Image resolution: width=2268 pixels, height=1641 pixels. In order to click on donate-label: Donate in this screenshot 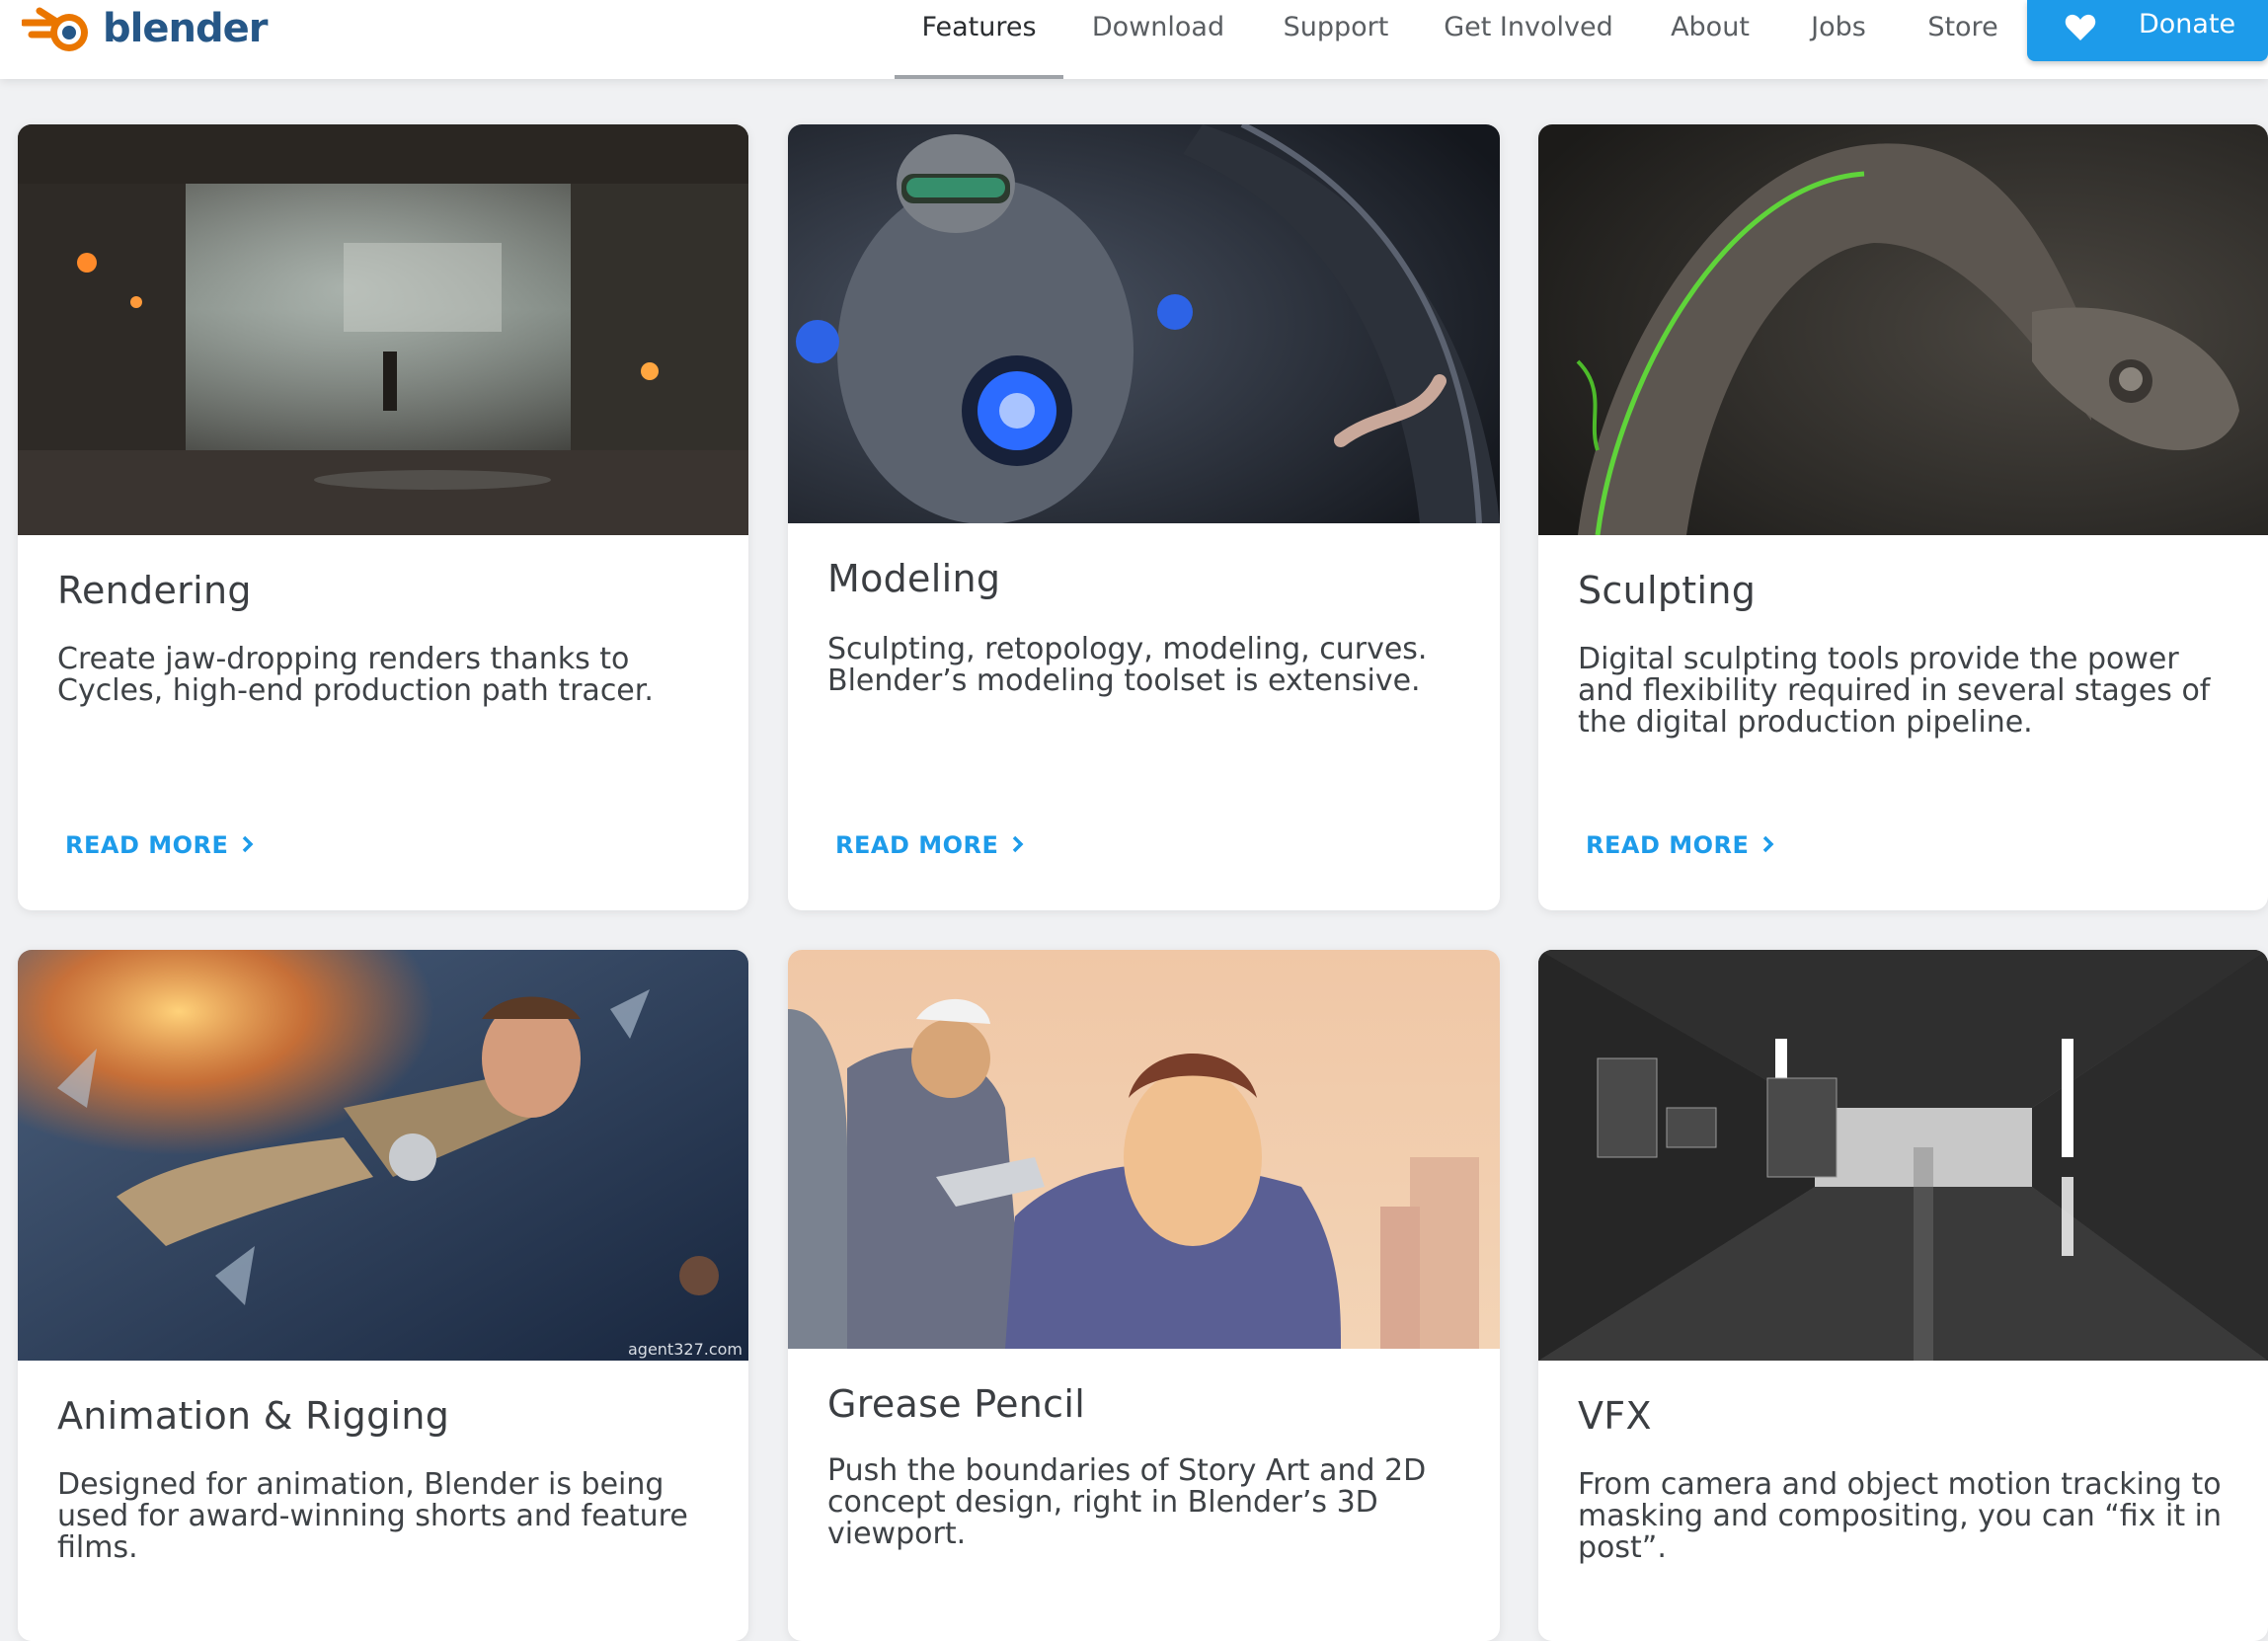, I will do `click(2187, 24)`.